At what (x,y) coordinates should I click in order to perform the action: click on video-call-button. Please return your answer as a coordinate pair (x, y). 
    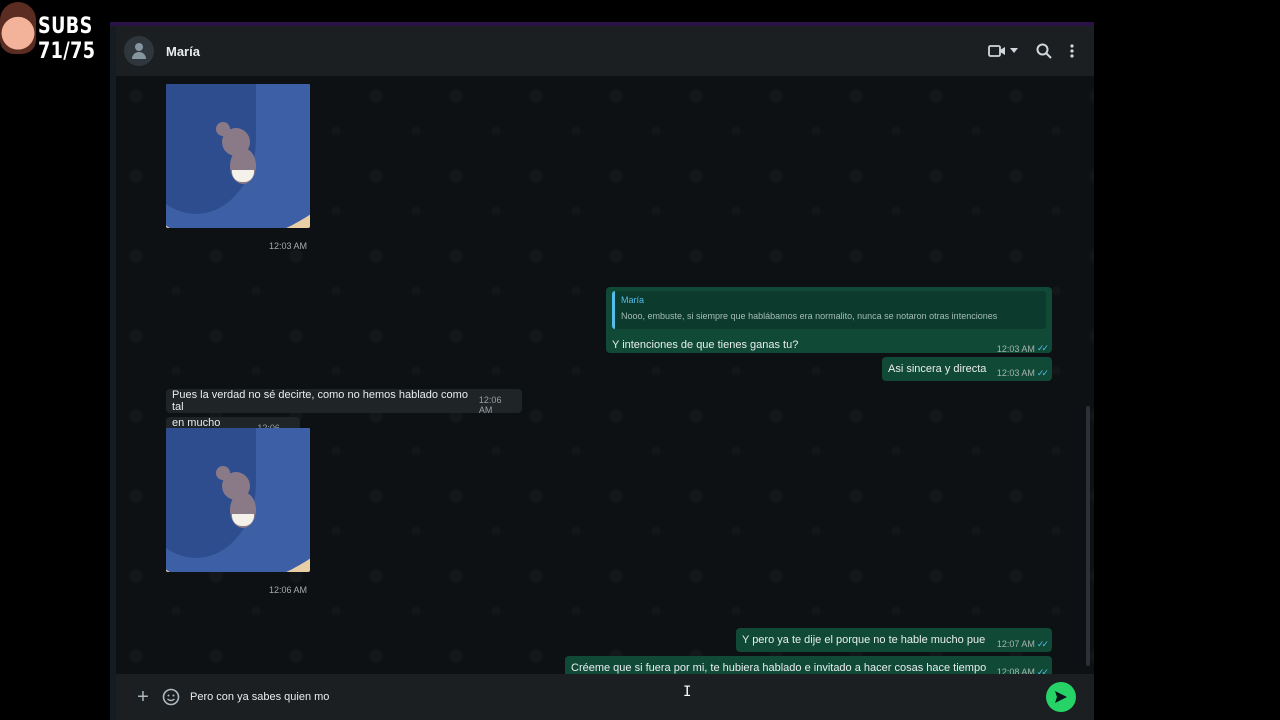
    Looking at the image, I should click on (1003, 51).